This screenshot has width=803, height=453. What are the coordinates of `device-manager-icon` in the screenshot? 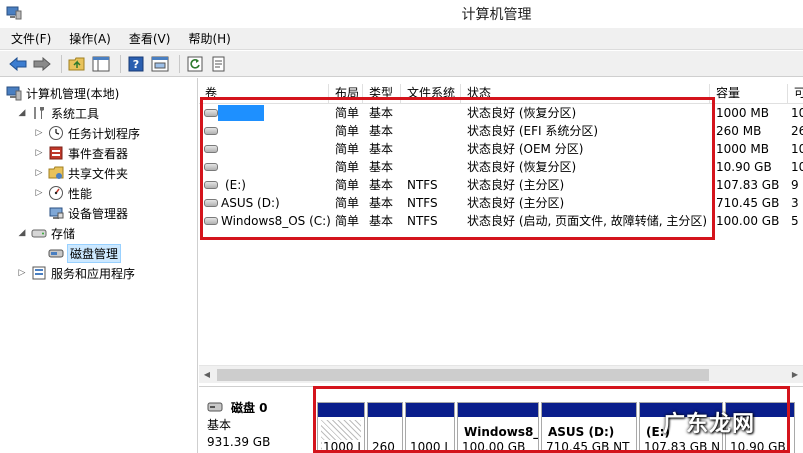 It's located at (56, 213).